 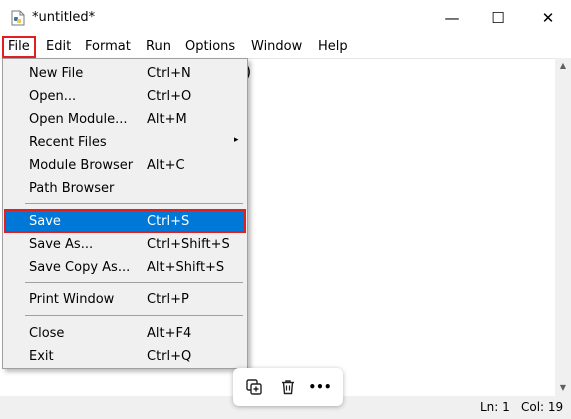 I want to click on status-column: Col: 19, so click(x=542, y=407).